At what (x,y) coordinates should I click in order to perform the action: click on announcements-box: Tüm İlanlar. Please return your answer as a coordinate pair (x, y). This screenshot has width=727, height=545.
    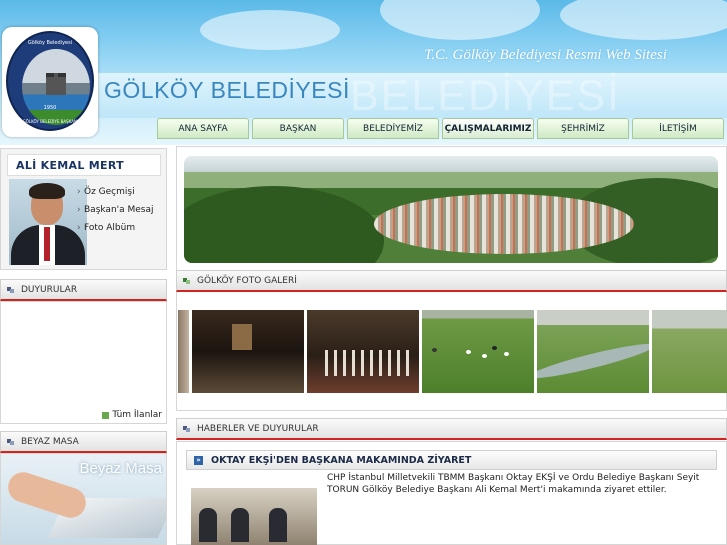
    Looking at the image, I should click on (83, 362).